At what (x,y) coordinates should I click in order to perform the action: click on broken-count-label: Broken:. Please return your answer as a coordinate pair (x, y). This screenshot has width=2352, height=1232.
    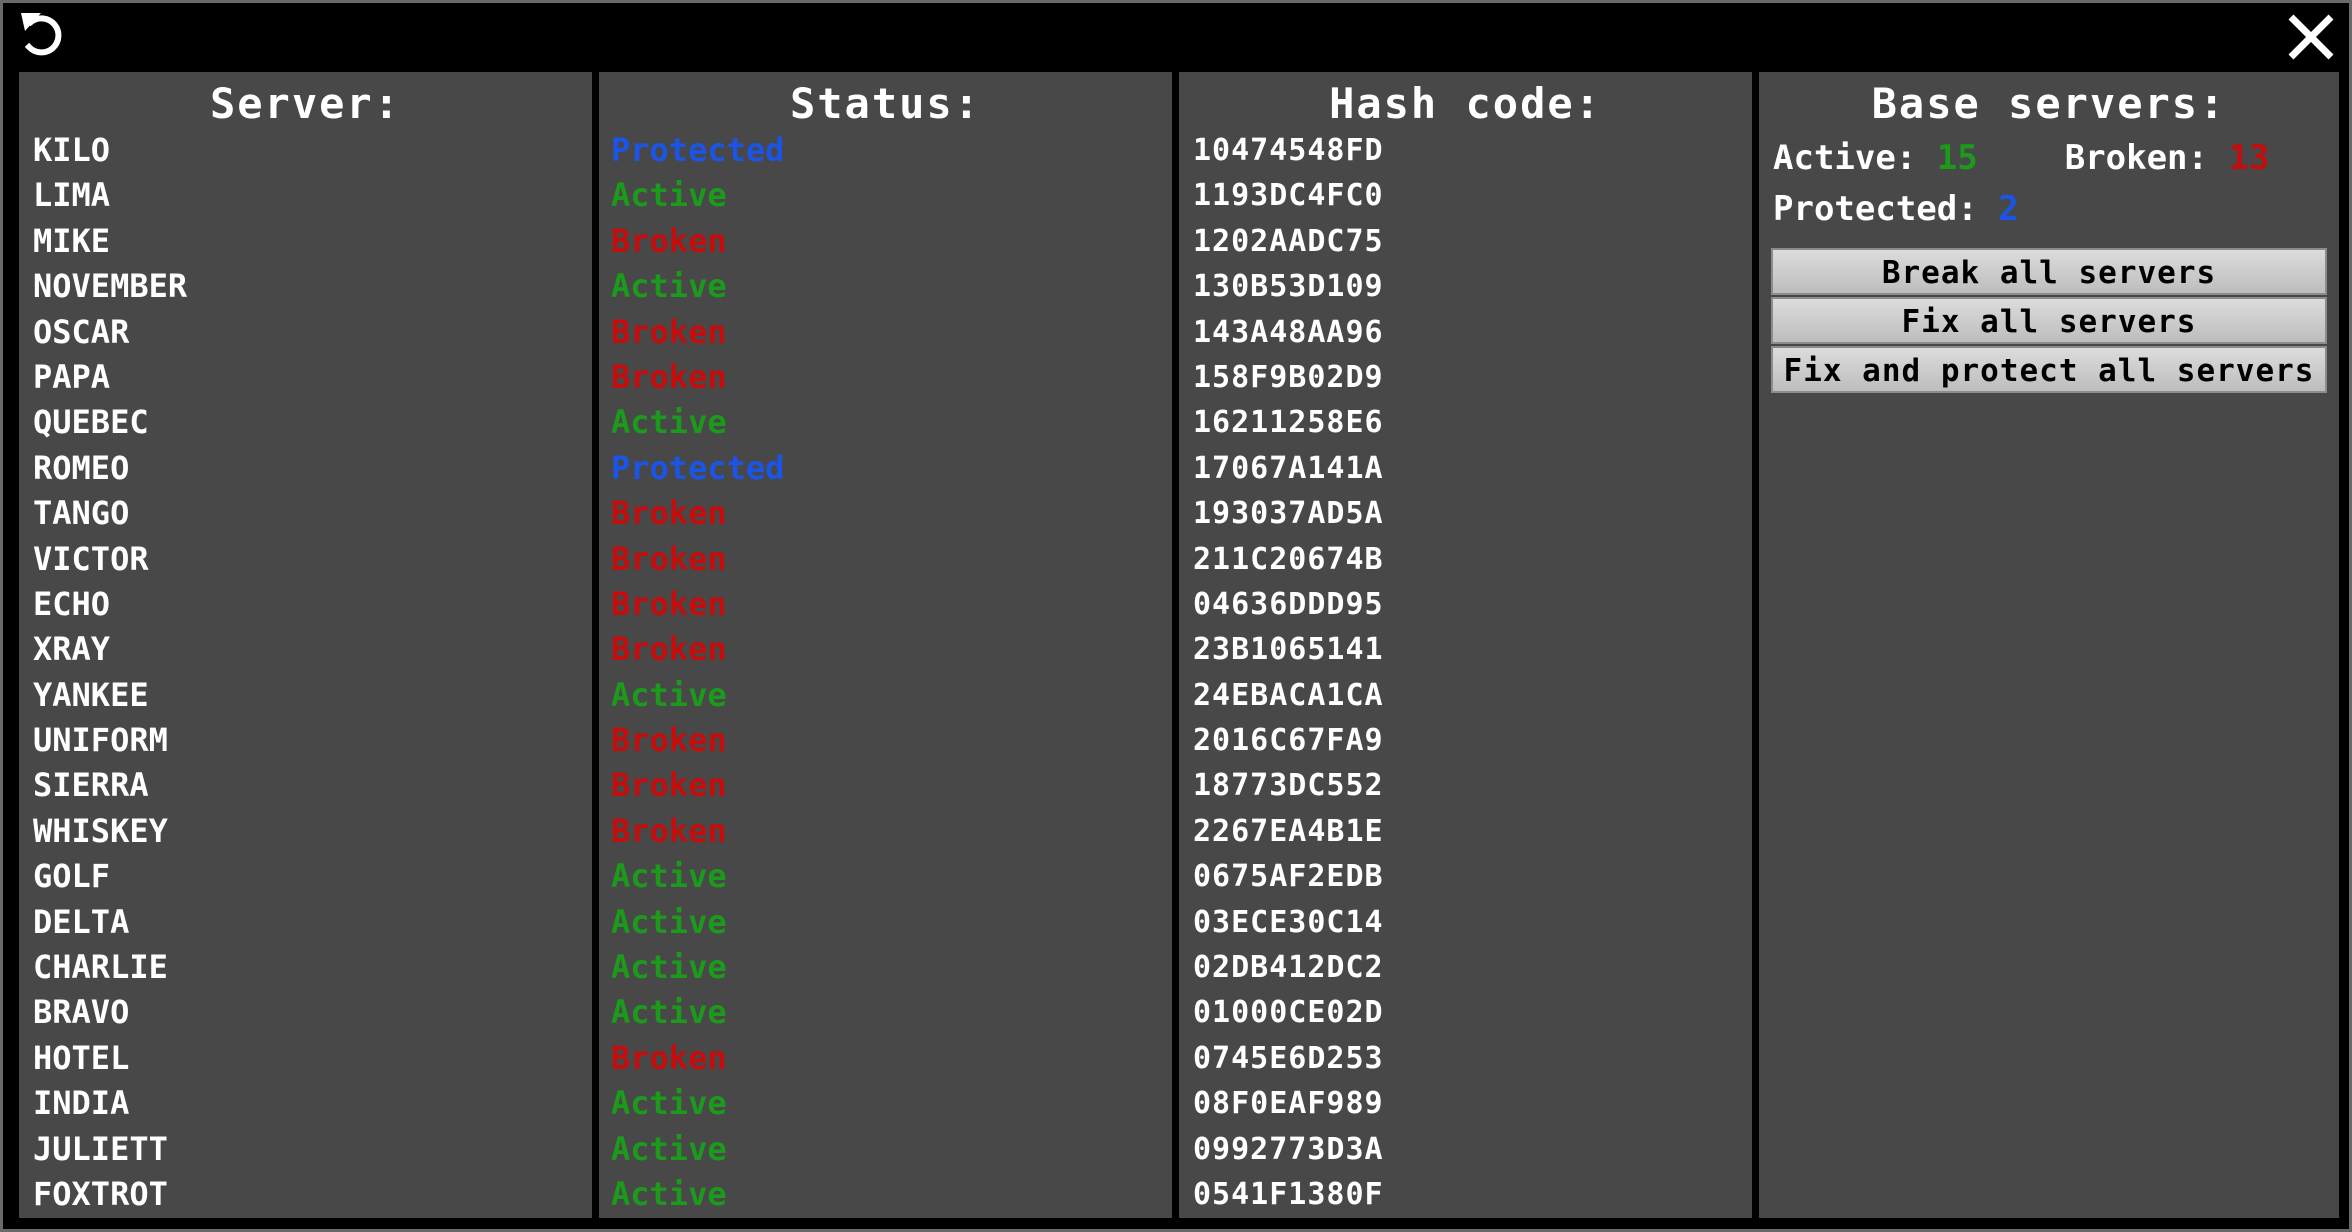
    Looking at the image, I should click on (2136, 158).